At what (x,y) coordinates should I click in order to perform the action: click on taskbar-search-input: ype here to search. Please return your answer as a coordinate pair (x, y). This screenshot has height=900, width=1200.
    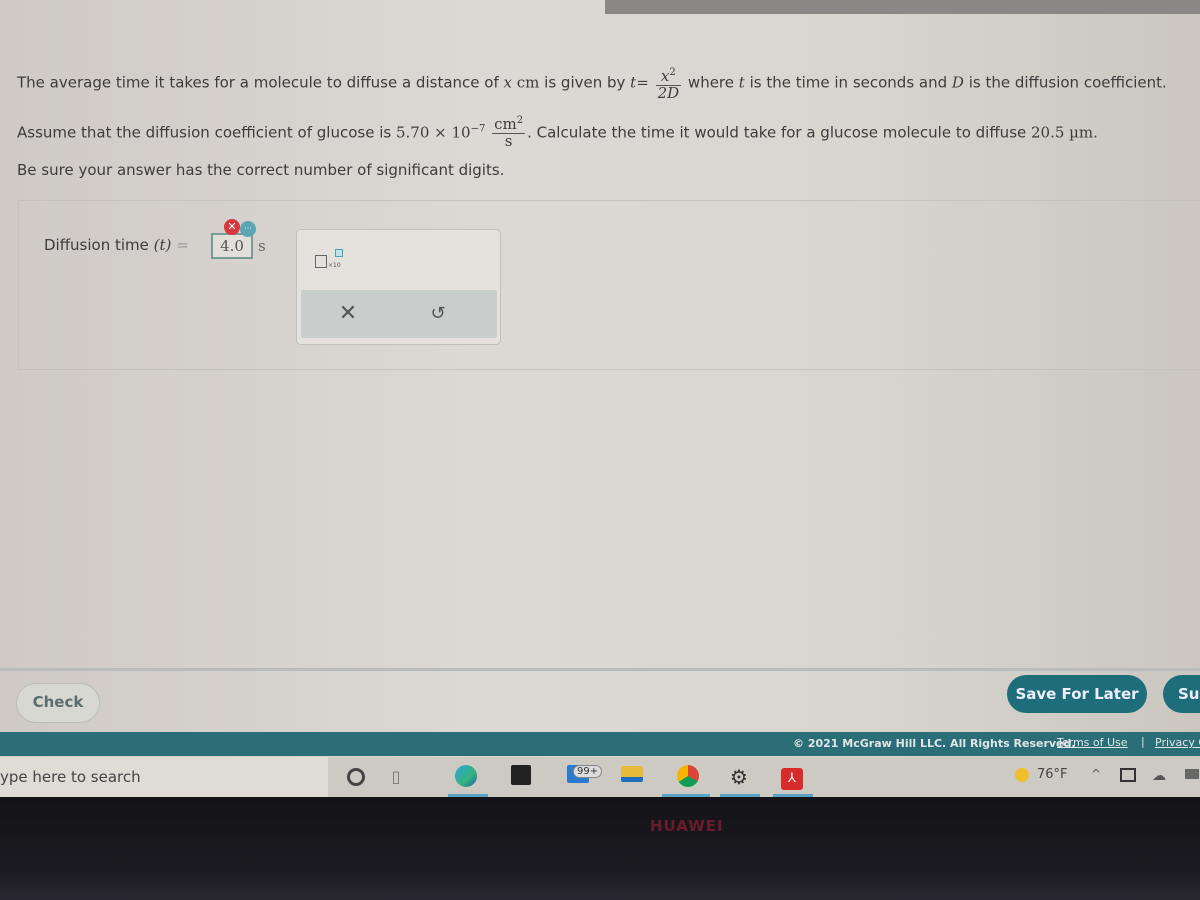
    Looking at the image, I should click on (164, 777).